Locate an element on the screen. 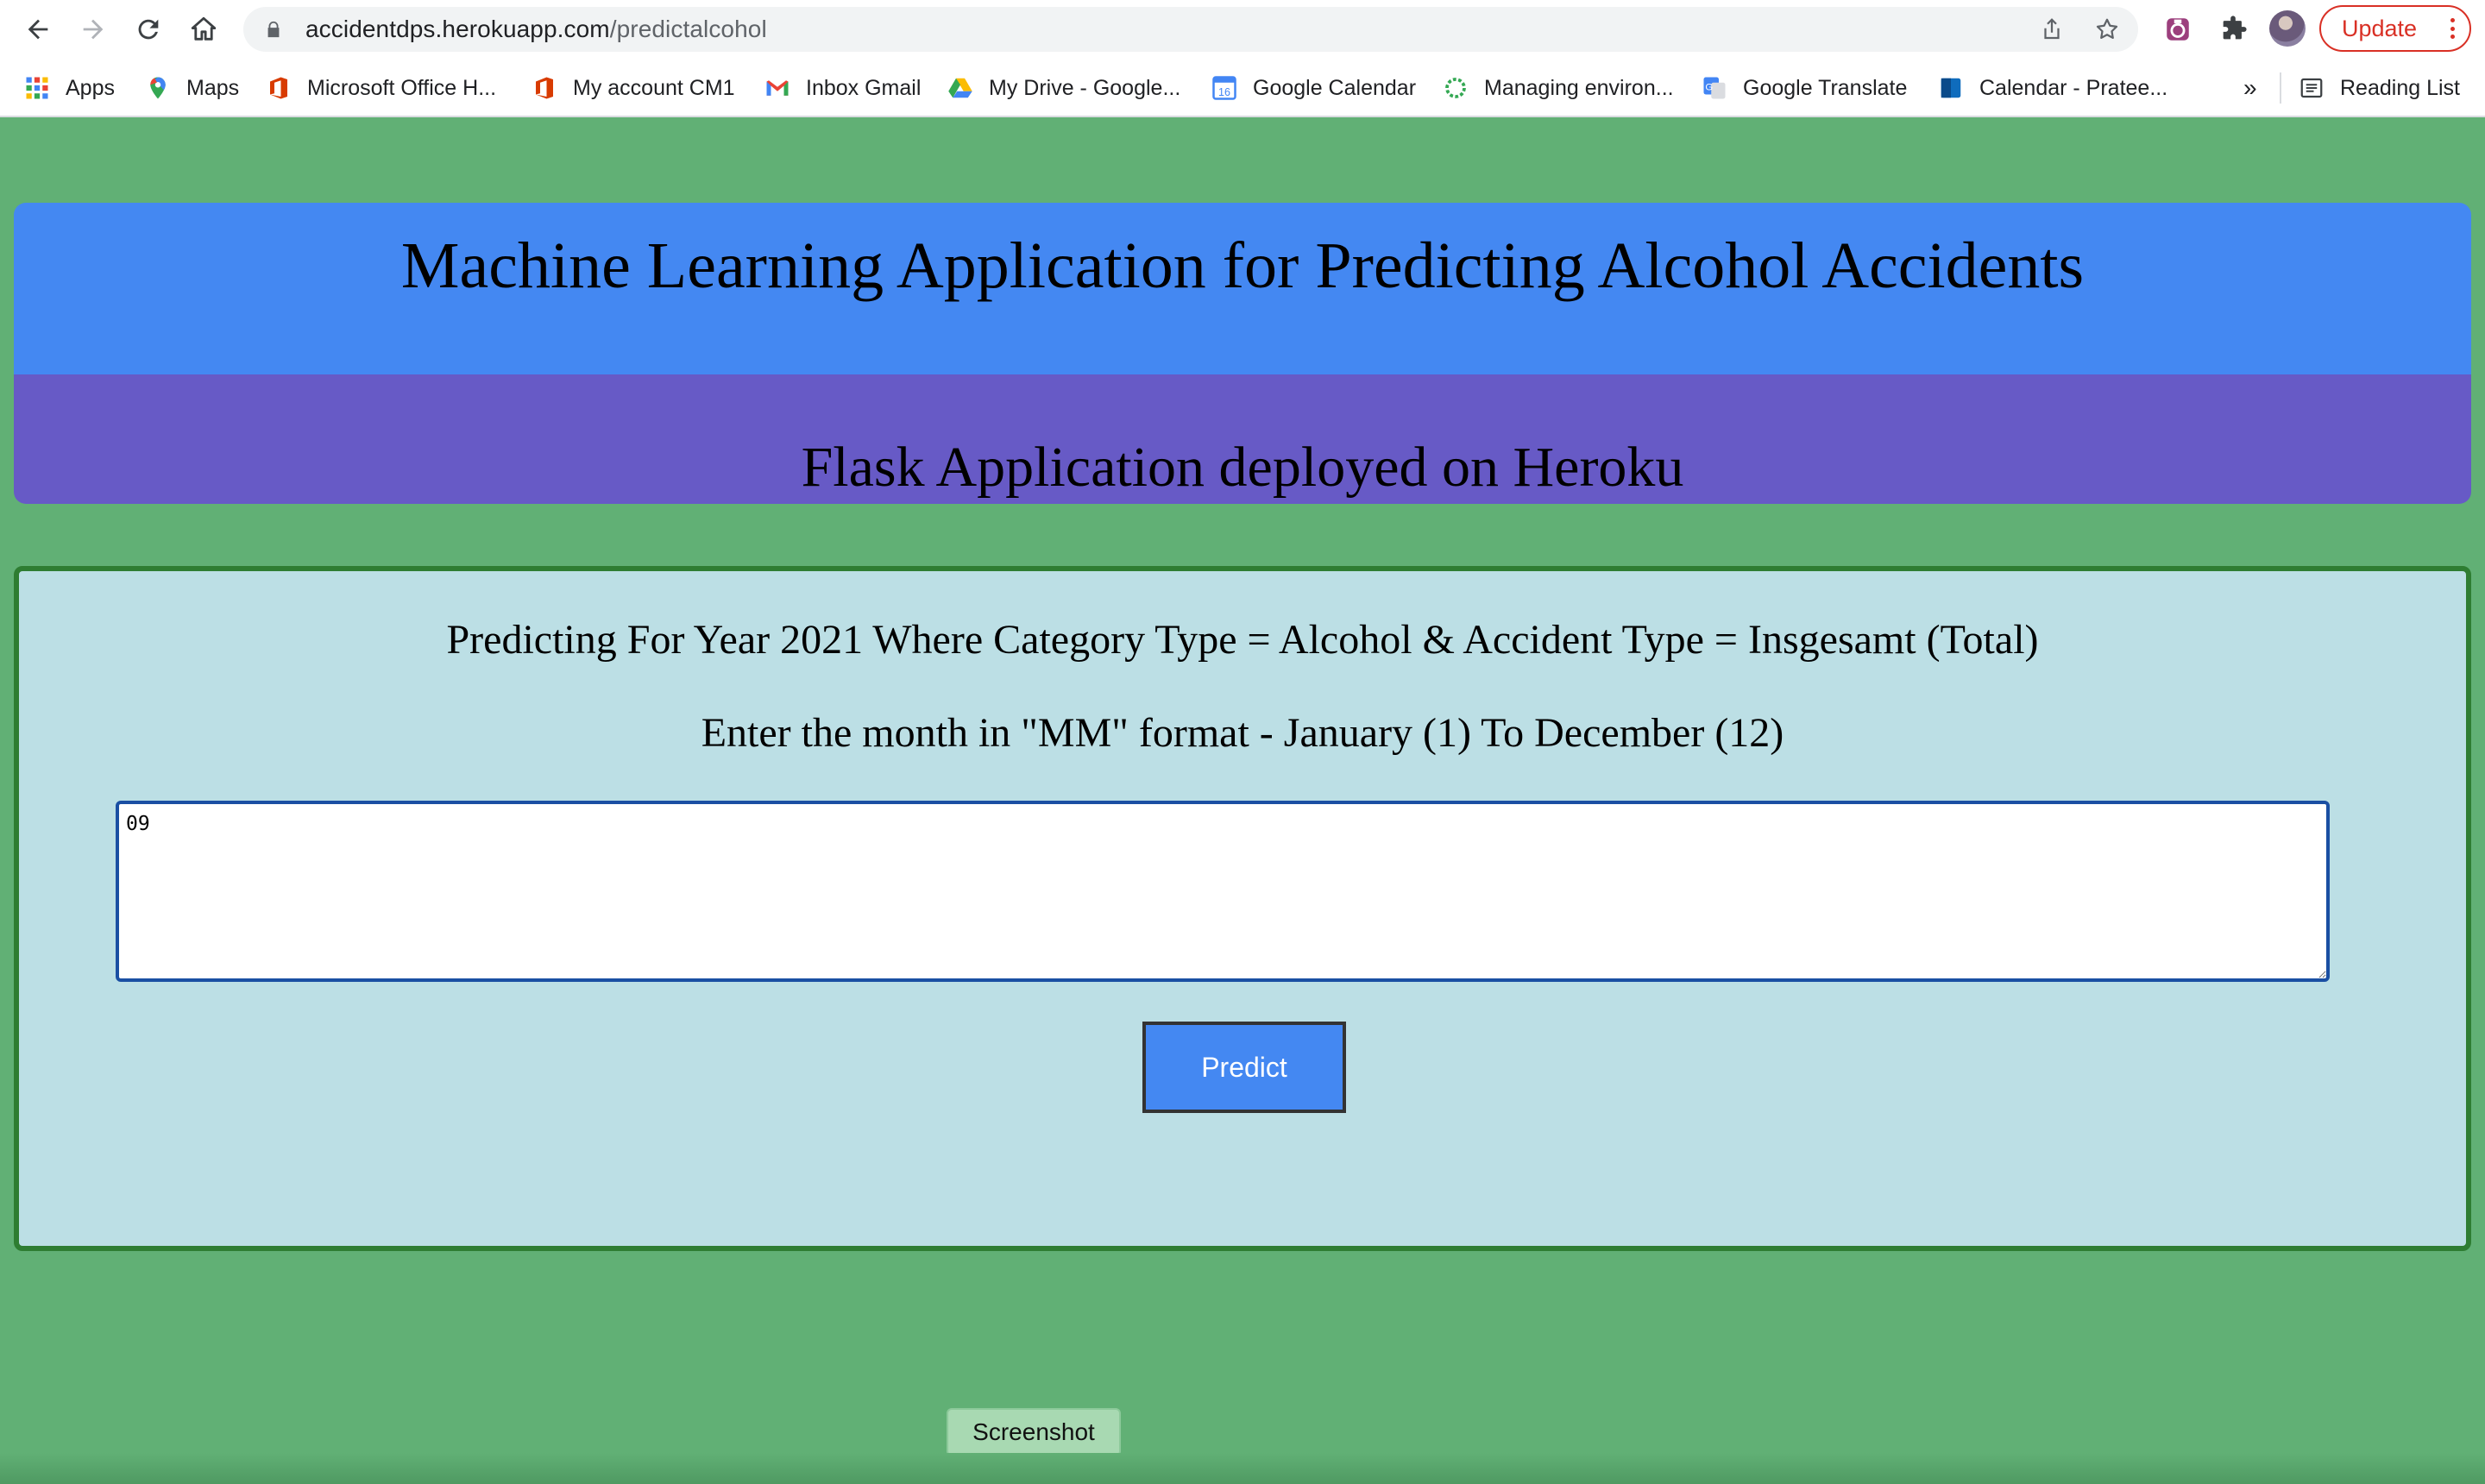 This screenshot has height=1484, width=2485. translate-icon: G is located at coordinates (1714, 88).